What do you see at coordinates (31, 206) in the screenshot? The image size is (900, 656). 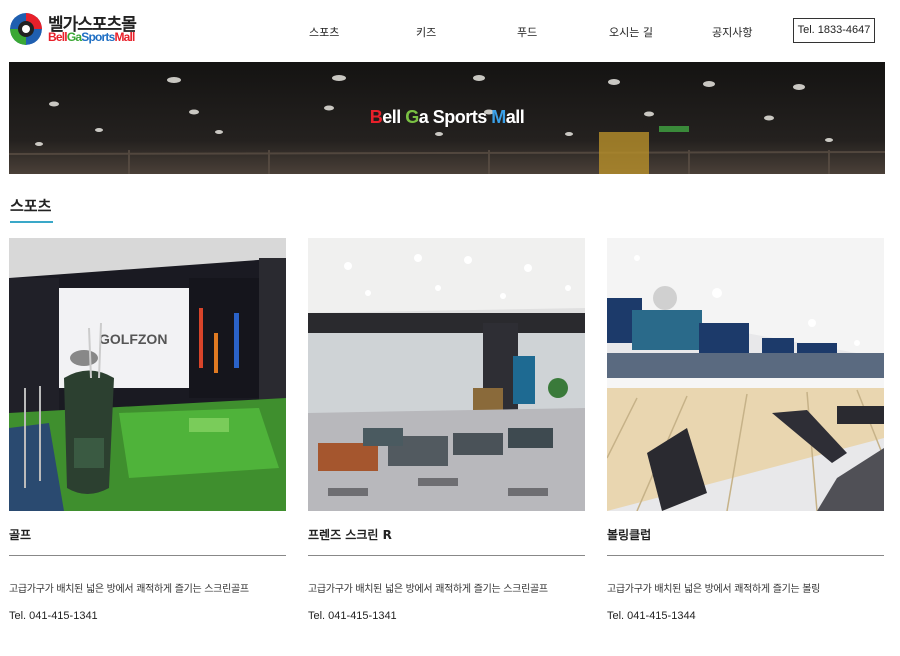 I see `section-title: 스포츠` at bounding box center [31, 206].